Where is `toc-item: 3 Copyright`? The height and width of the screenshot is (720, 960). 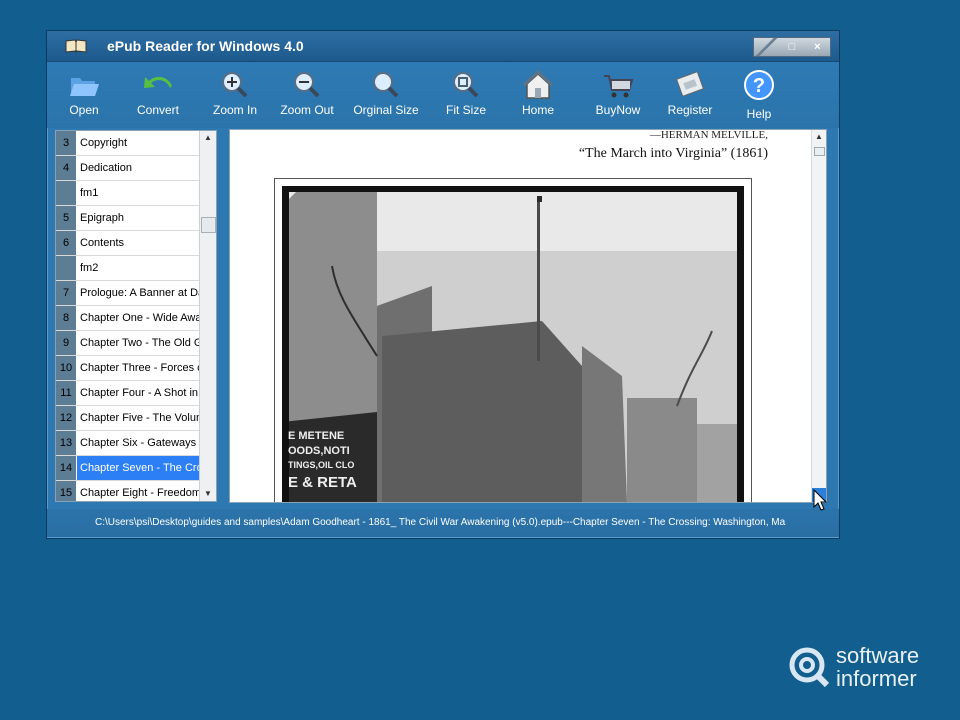
toc-item: 3 Copyright is located at coordinates (136, 143).